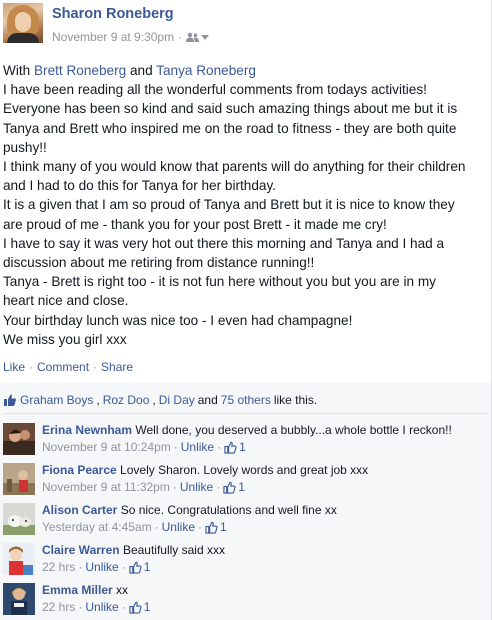 The height and width of the screenshot is (620, 492). What do you see at coordinates (177, 400) in the screenshot?
I see `liker-link: Di Day` at bounding box center [177, 400].